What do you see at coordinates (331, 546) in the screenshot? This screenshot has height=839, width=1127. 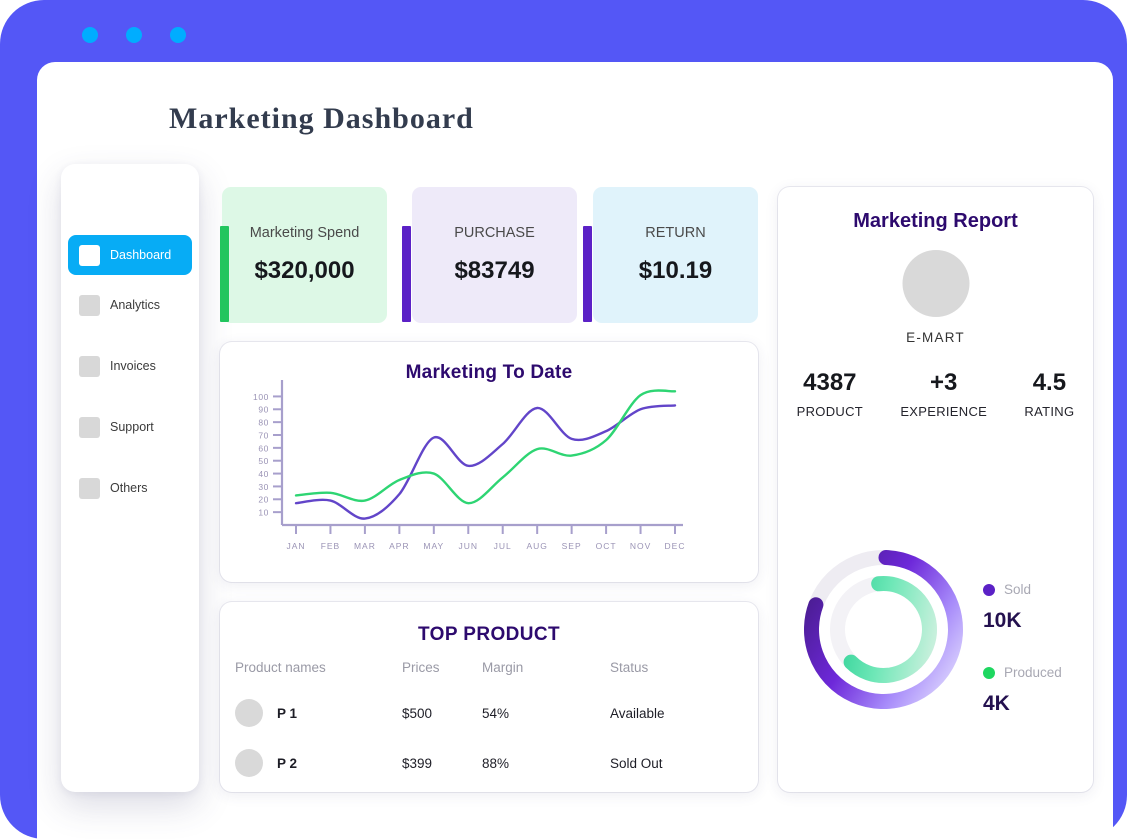 I see `svg-text: FEB` at bounding box center [331, 546].